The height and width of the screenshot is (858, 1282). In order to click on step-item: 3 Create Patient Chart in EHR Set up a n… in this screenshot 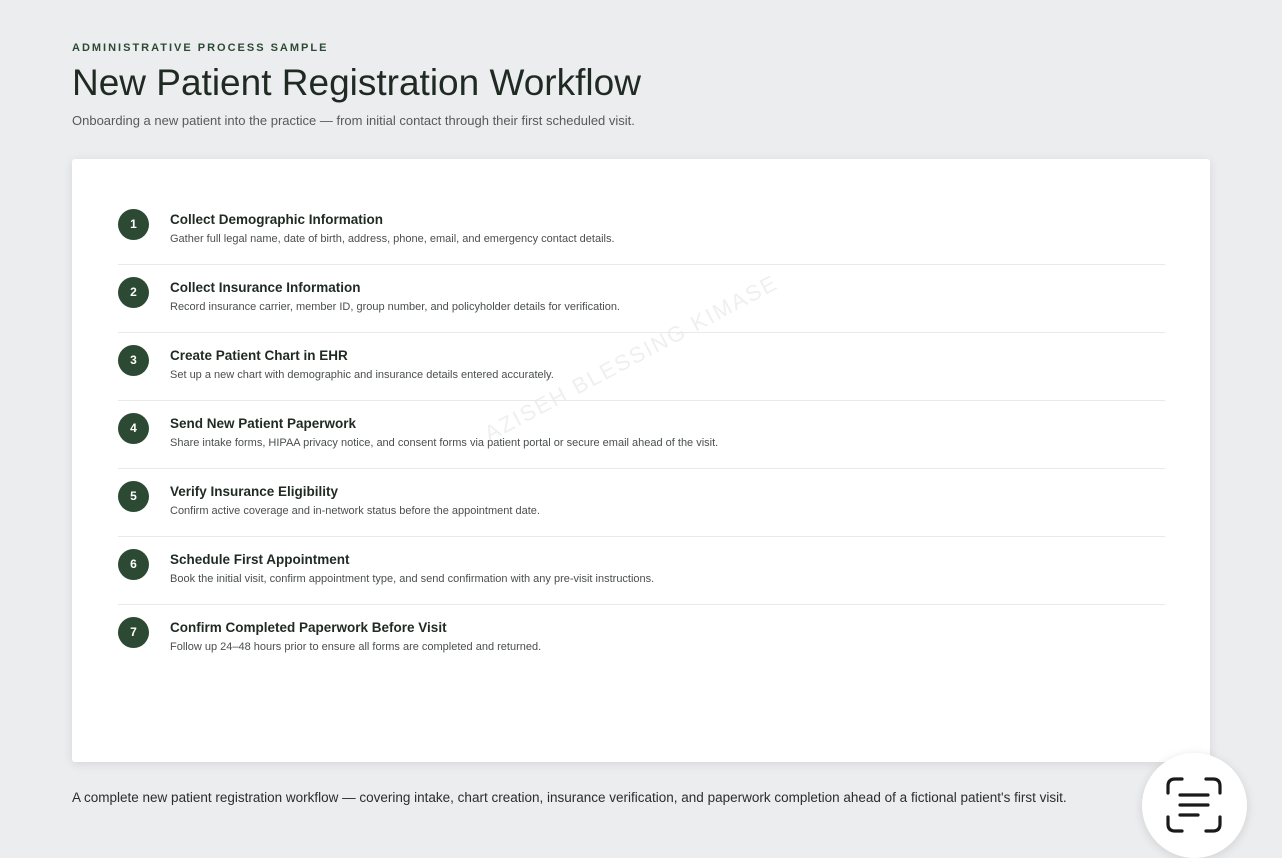, I will do `click(641, 367)`.